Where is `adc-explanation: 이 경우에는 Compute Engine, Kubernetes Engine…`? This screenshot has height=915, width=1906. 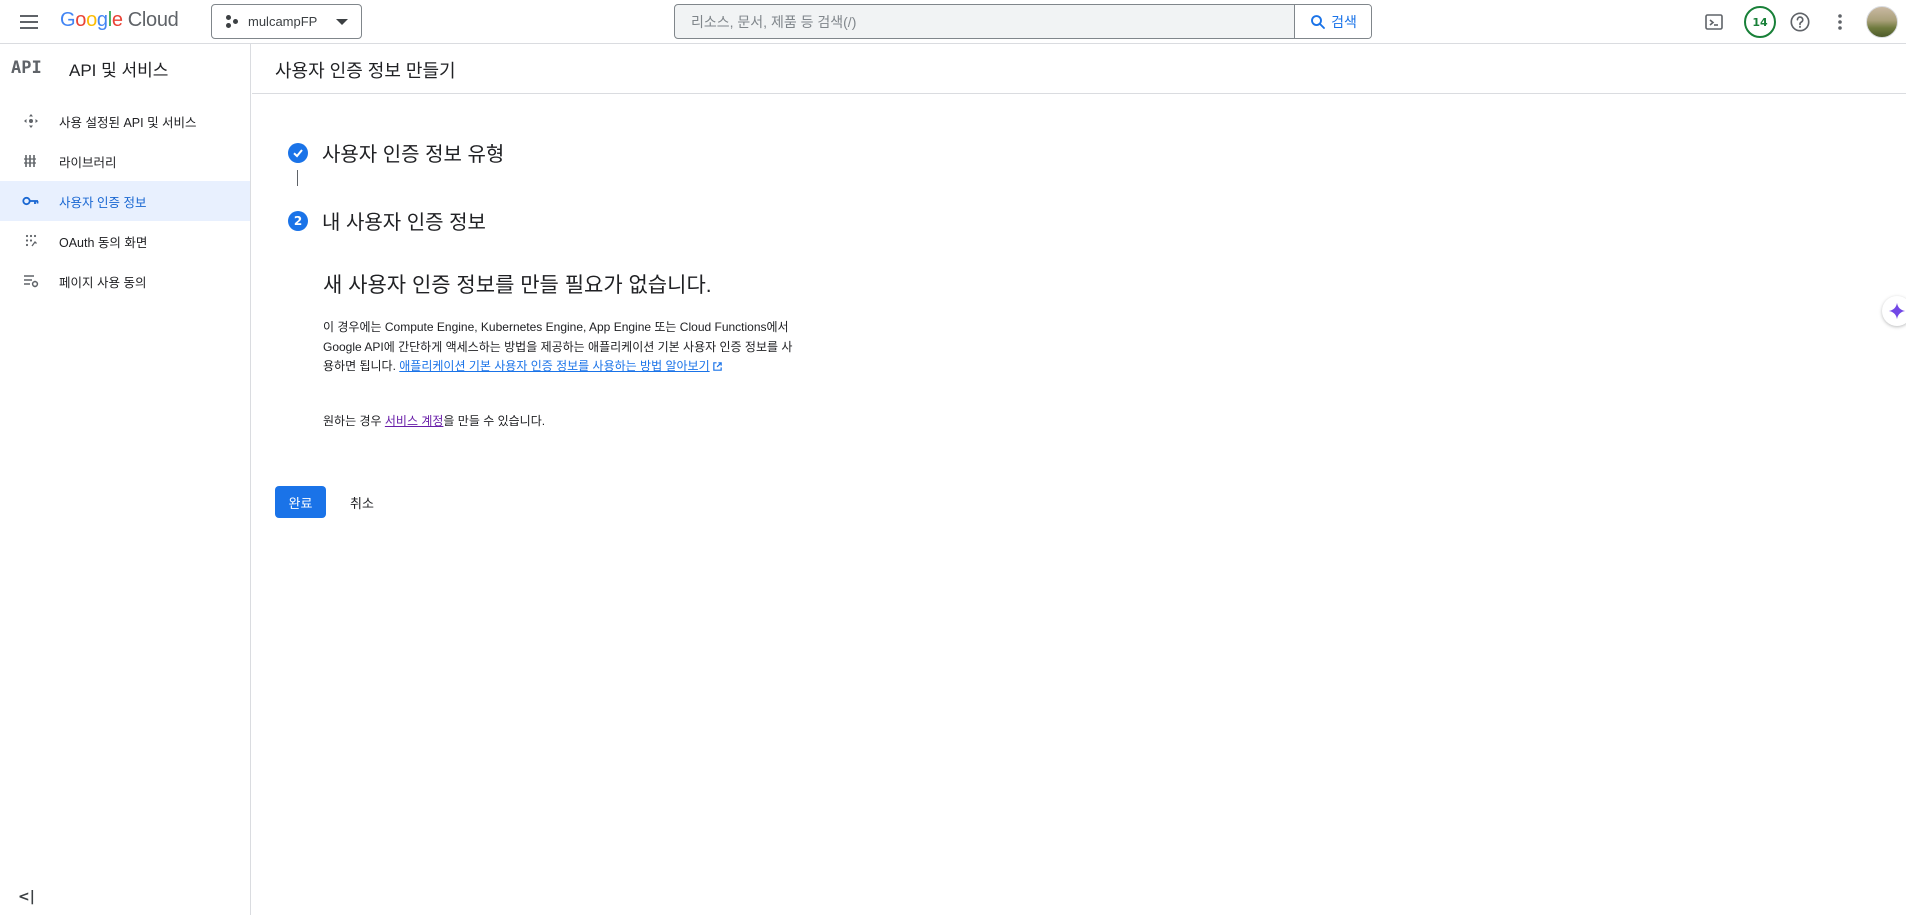 adc-explanation: 이 경우에는 Compute Engine, Kubernetes Engine… is located at coordinates (563, 348).